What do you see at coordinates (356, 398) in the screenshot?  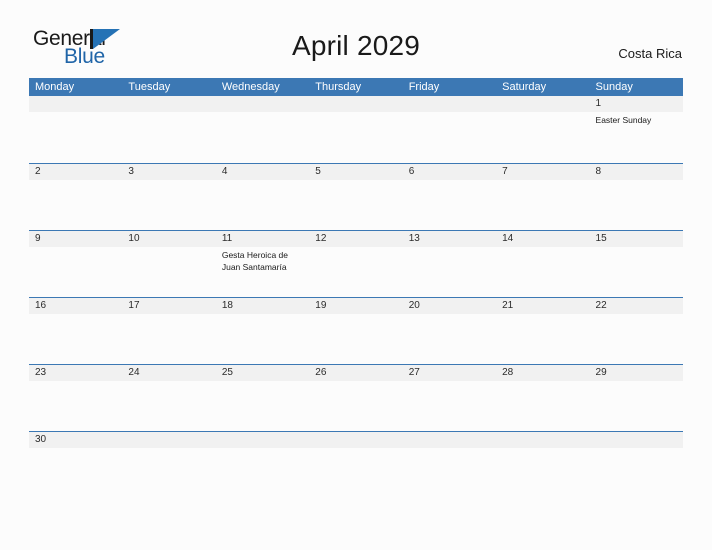 I see `calendar-day-cell: 26` at bounding box center [356, 398].